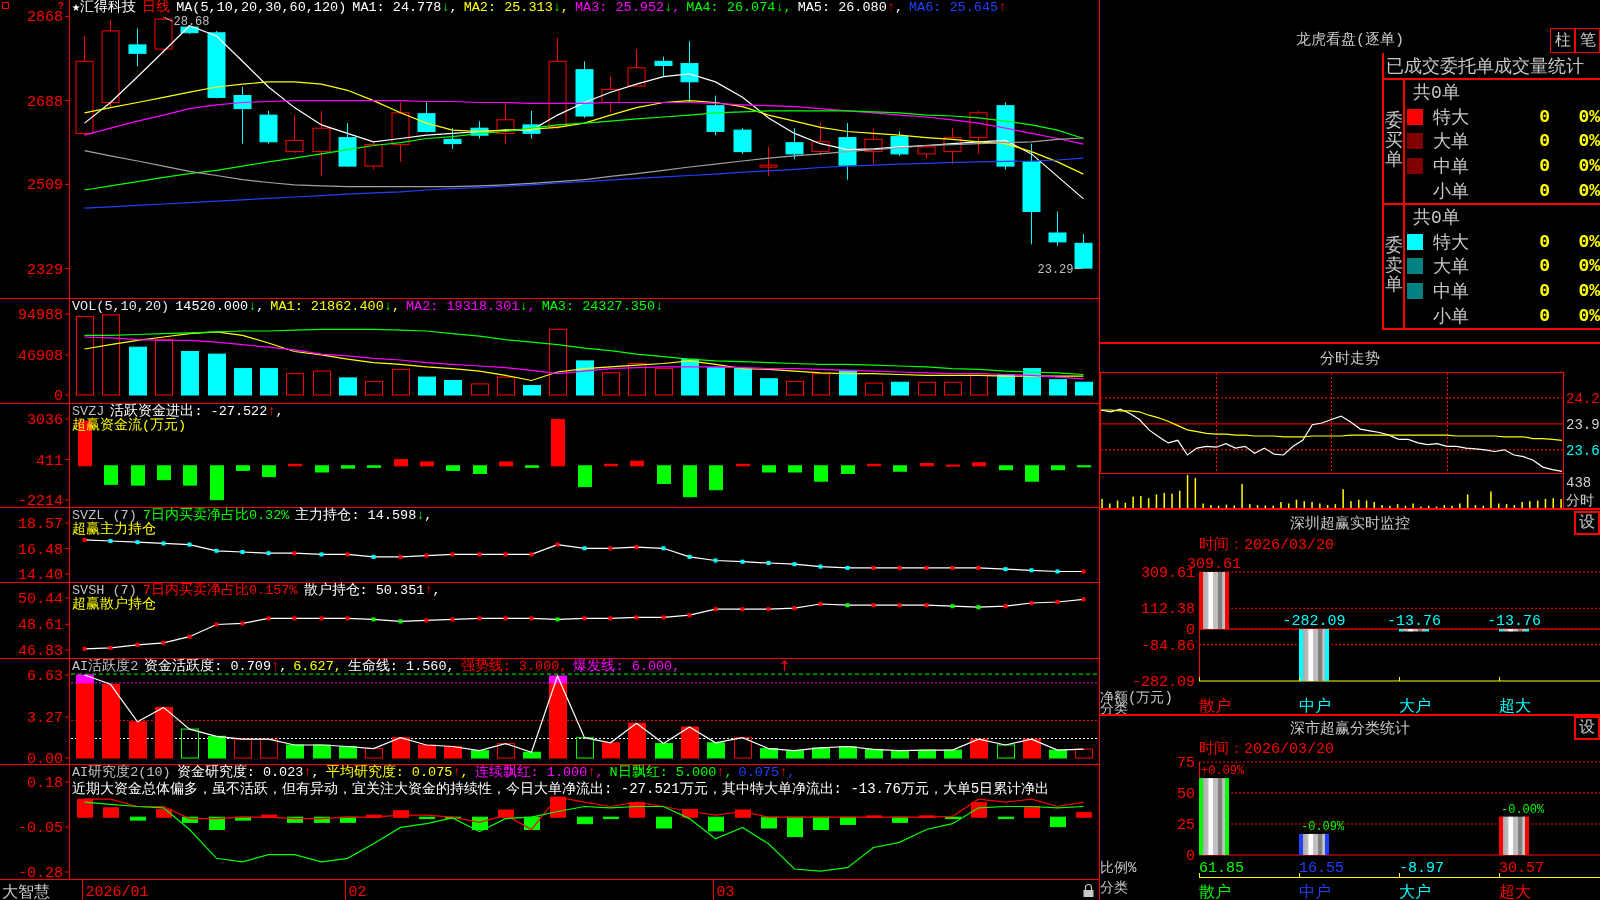 This screenshot has height=900, width=1600. I want to click on legend-label: 7日内买卖净占比0.32%, so click(216, 516).